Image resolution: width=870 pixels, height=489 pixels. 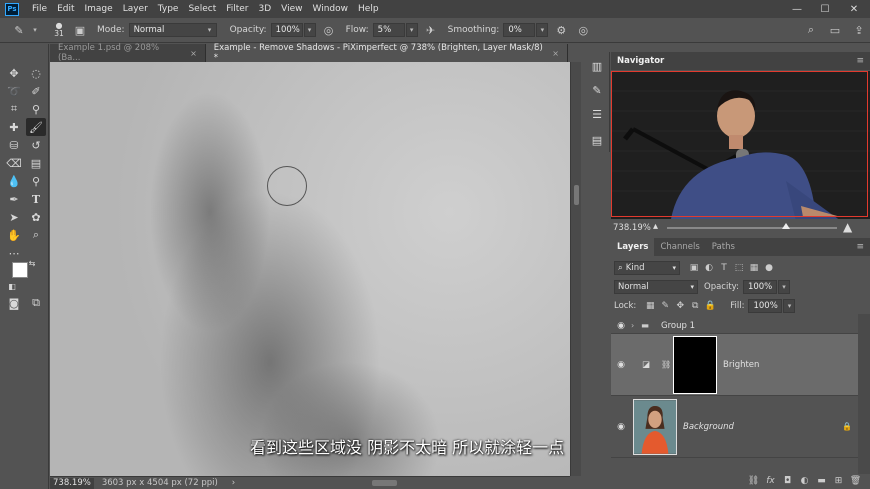 What do you see at coordinates (99, 9) in the screenshot?
I see `menu-image: Image` at bounding box center [99, 9].